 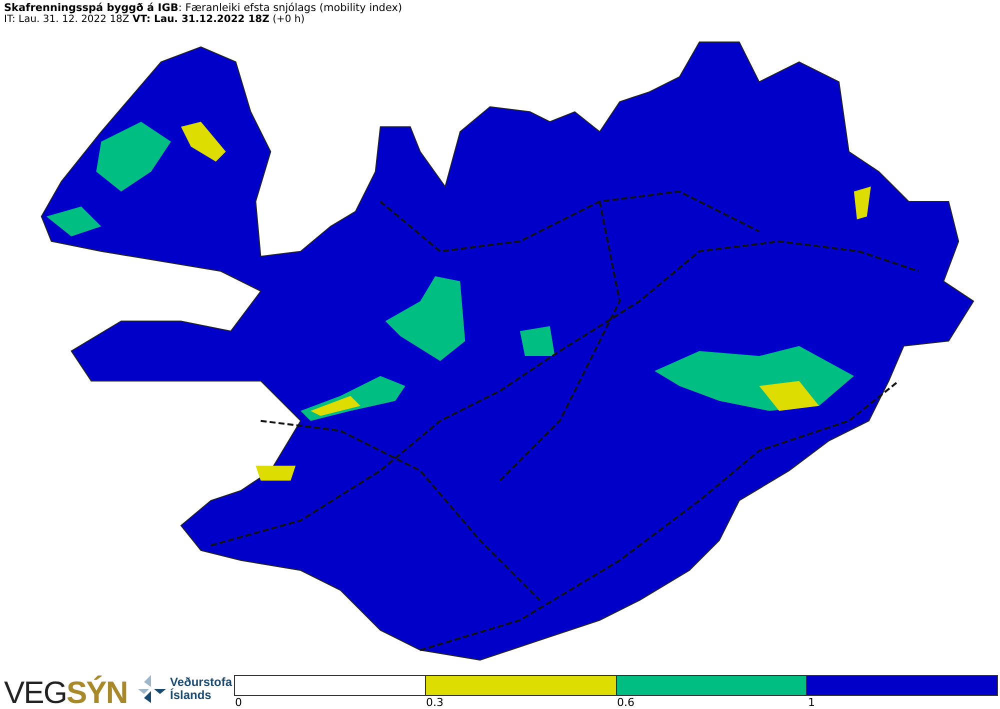 I want to click on vedurstofa-logo-text: Íslands, so click(x=191, y=695).